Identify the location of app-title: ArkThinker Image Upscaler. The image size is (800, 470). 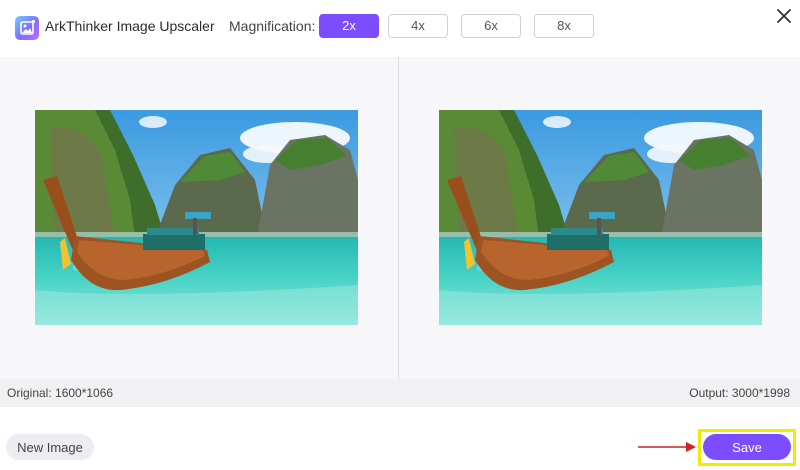
(130, 26).